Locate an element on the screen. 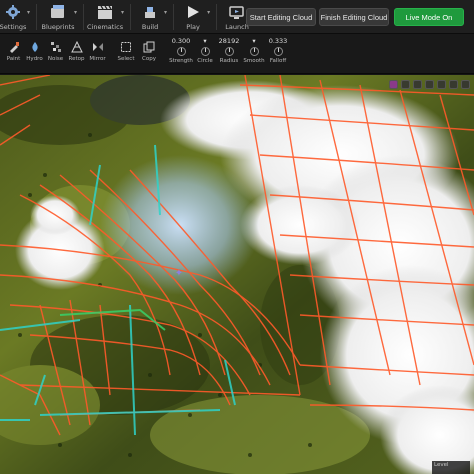 The image size is (474, 474). tool-noise-label: Noise is located at coordinates (55, 59).